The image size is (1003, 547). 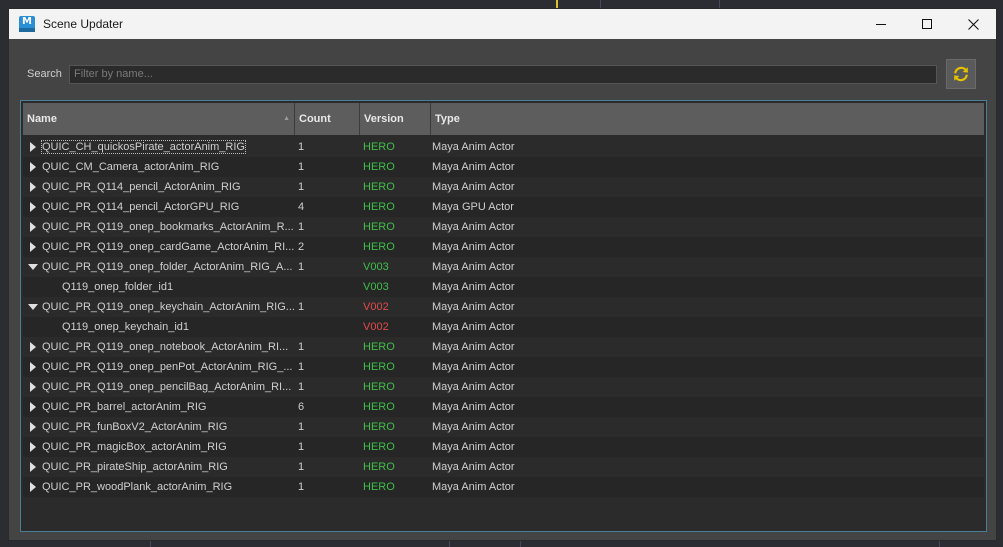 What do you see at coordinates (143, 147) in the screenshot?
I see `item-name: QUIC_CH_quickosPirate_actorAnim_RIG` at bounding box center [143, 147].